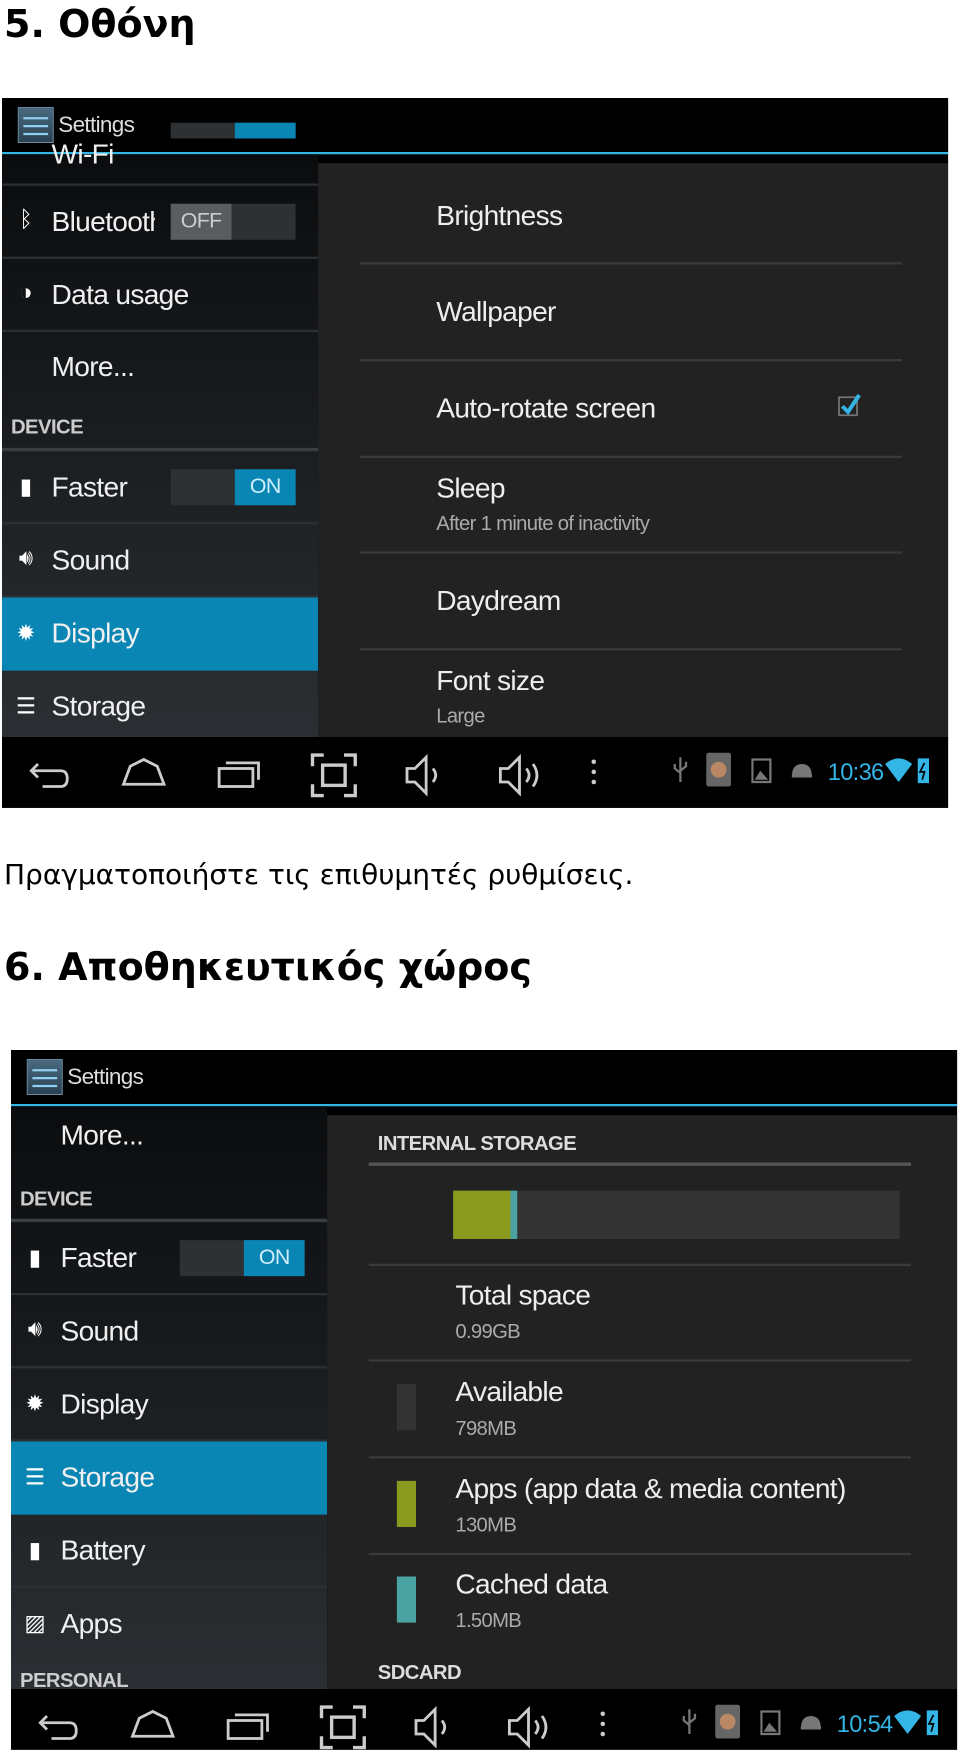  What do you see at coordinates (477, 1143) in the screenshot?
I see `internal-storage-header: INTERNAL STORAGE` at bounding box center [477, 1143].